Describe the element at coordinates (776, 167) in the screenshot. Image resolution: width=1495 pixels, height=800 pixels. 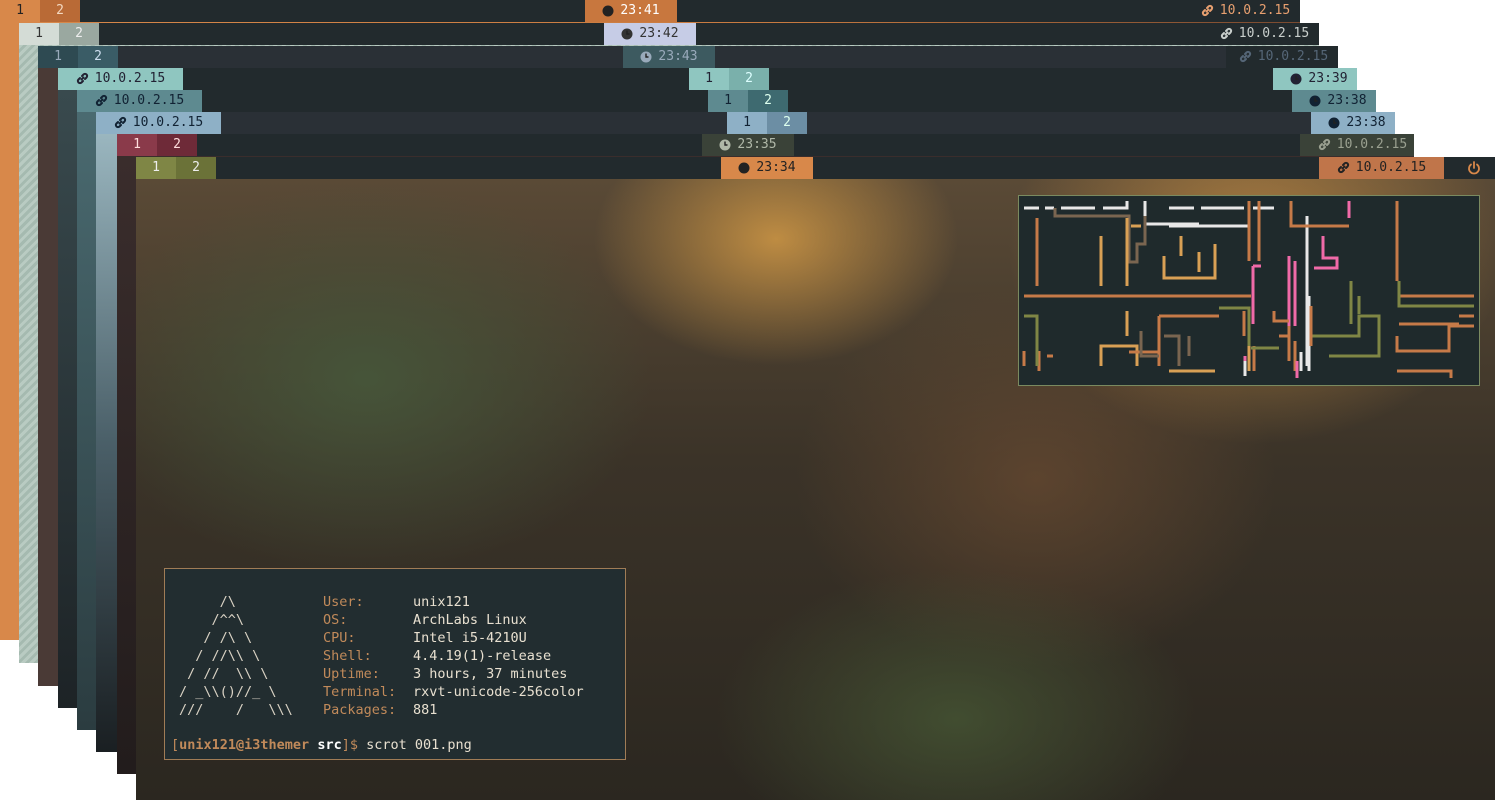
I see `clock-time: 23:34` at that location.